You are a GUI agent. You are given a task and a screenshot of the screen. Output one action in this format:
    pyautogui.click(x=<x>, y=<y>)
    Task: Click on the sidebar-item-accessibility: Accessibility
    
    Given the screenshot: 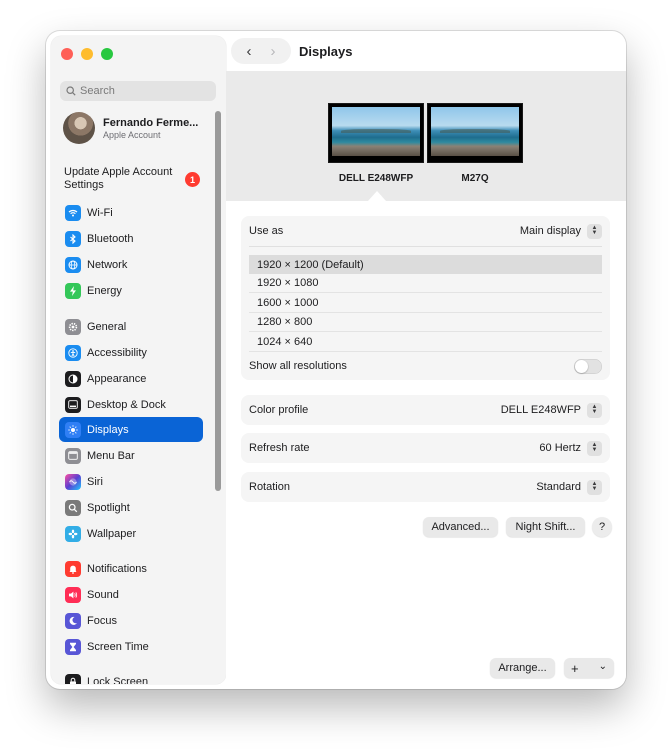 What is the action you would take?
    pyautogui.click(x=131, y=352)
    